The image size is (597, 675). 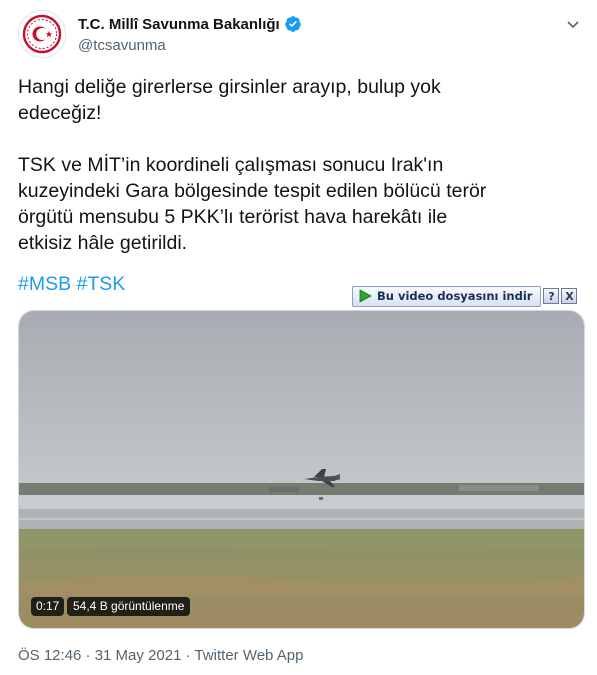 I want to click on tweet-line: edeceğiz!, so click(x=60, y=113).